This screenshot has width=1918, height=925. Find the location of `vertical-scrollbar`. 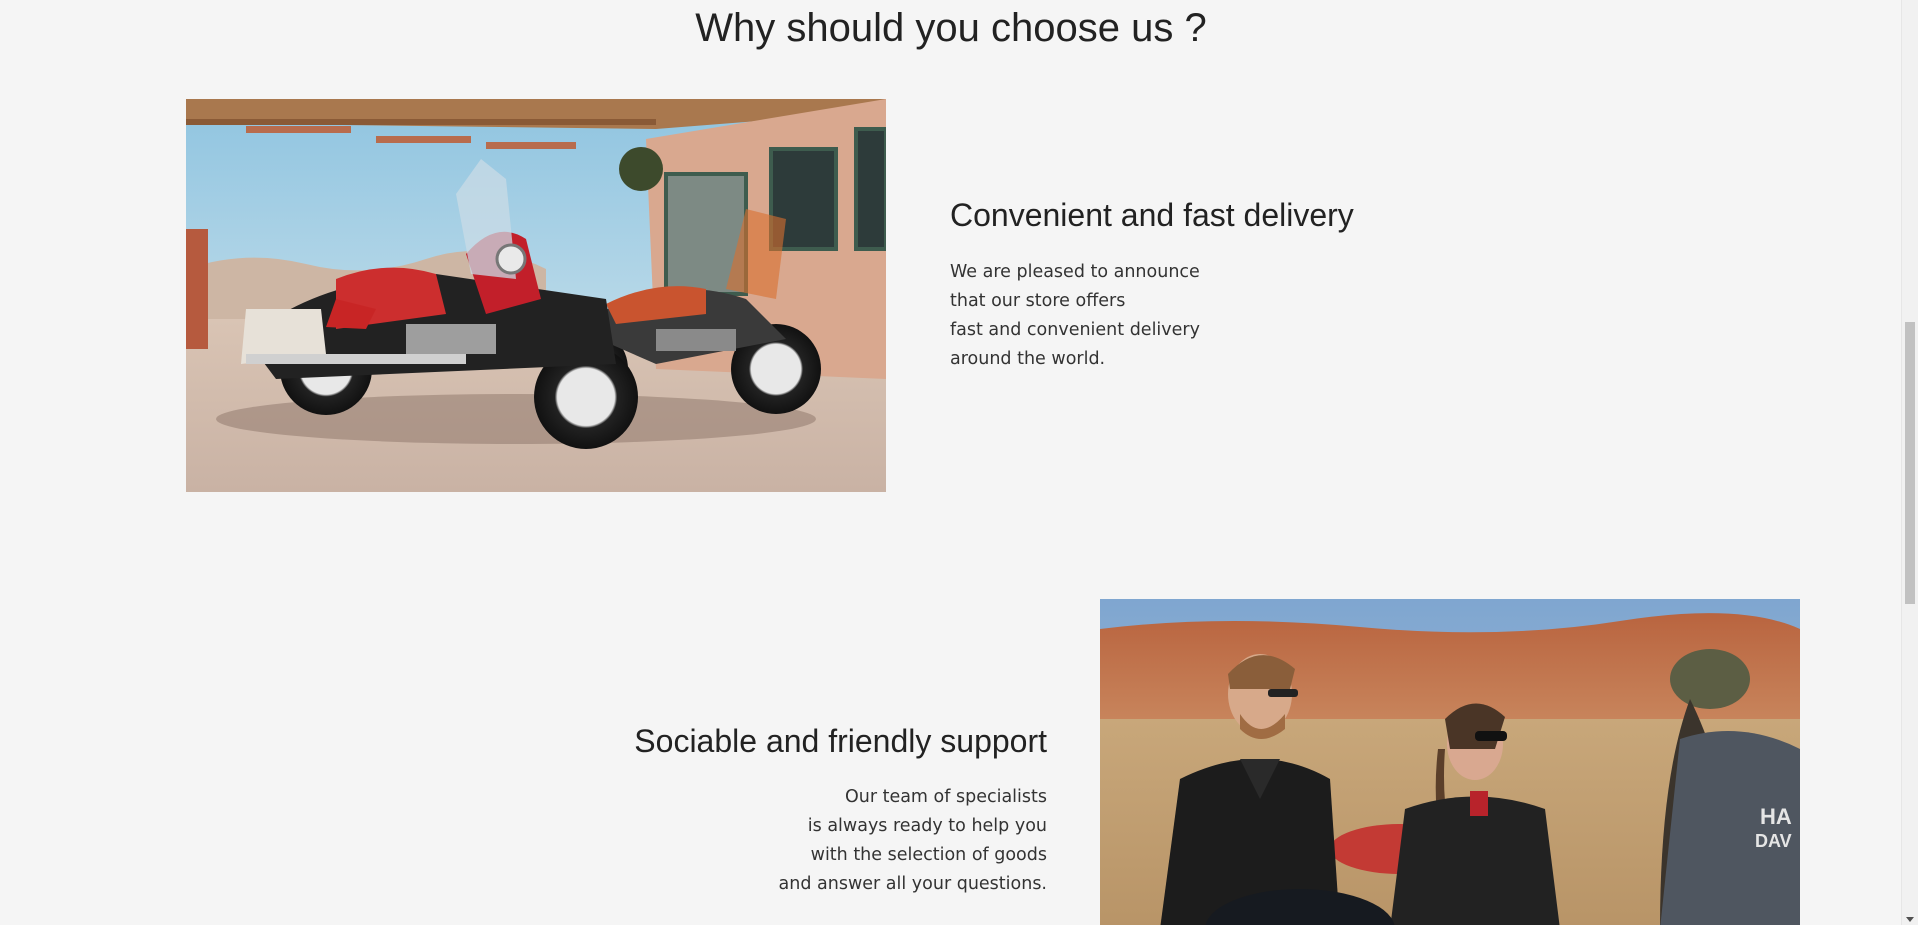

vertical-scrollbar is located at coordinates (1909, 462).